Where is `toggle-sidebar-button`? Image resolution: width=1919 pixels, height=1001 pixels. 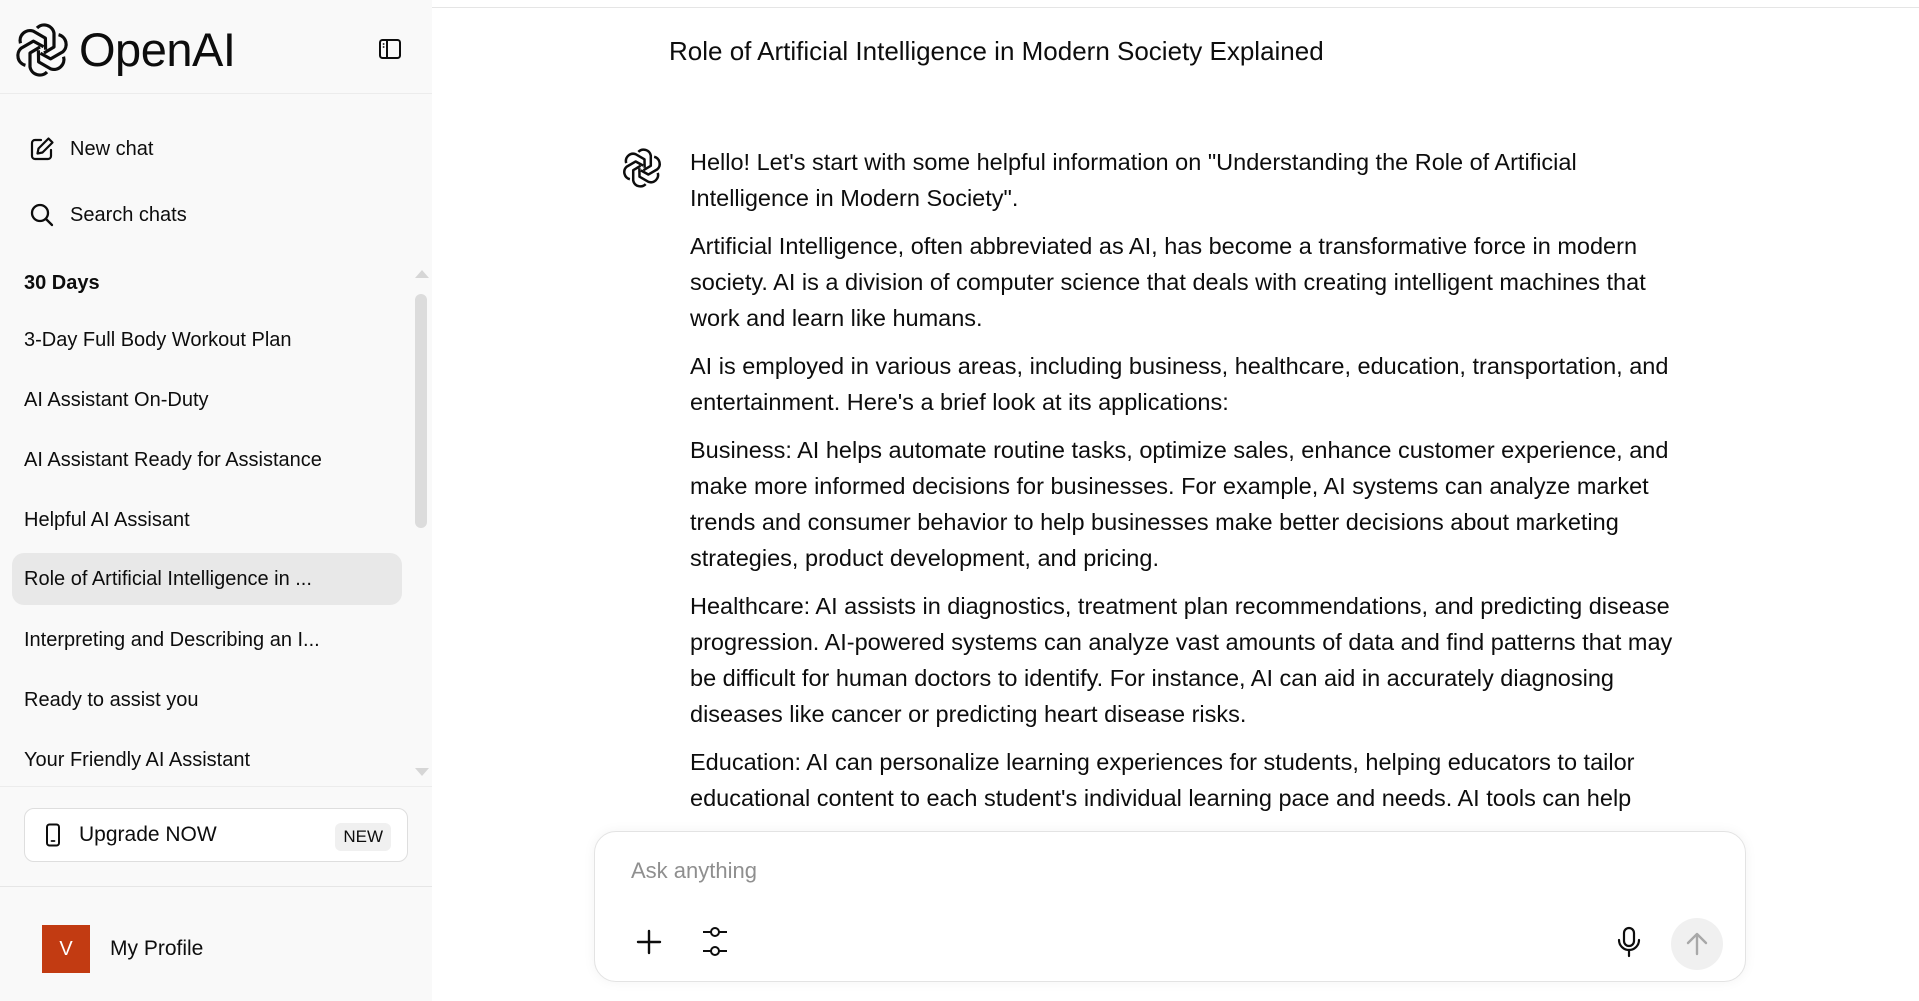 toggle-sidebar-button is located at coordinates (393, 51).